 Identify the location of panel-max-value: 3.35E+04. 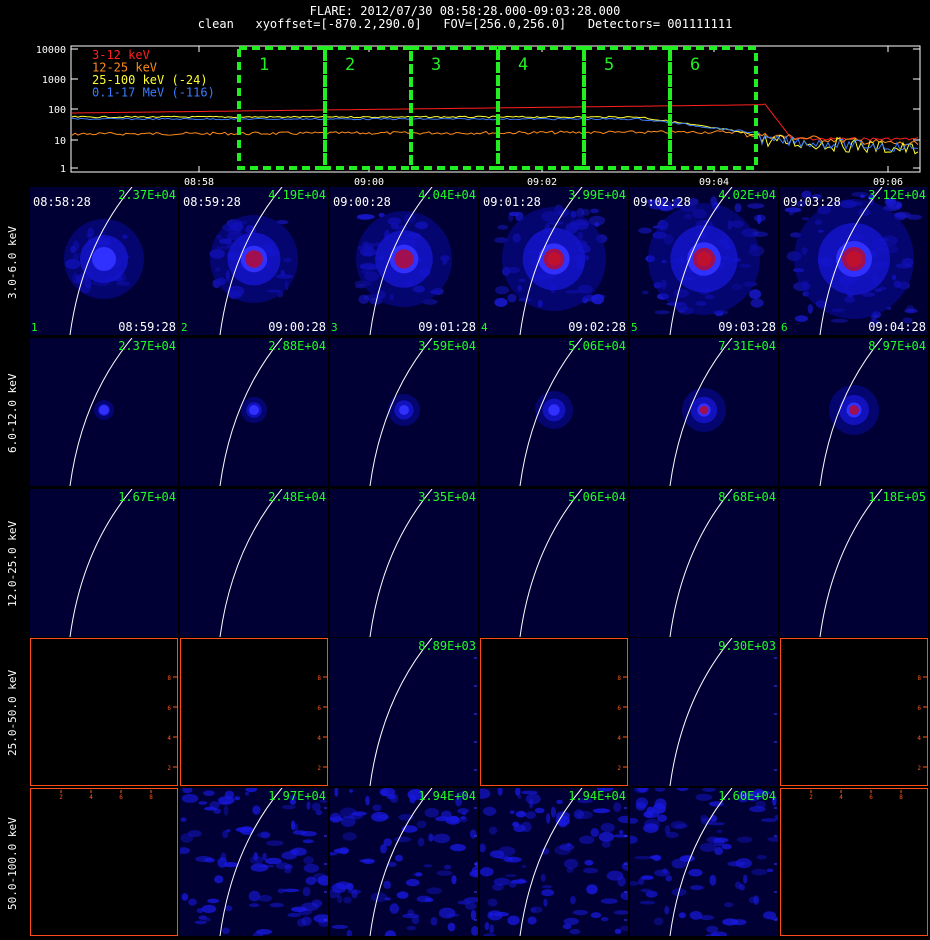
(447, 497).